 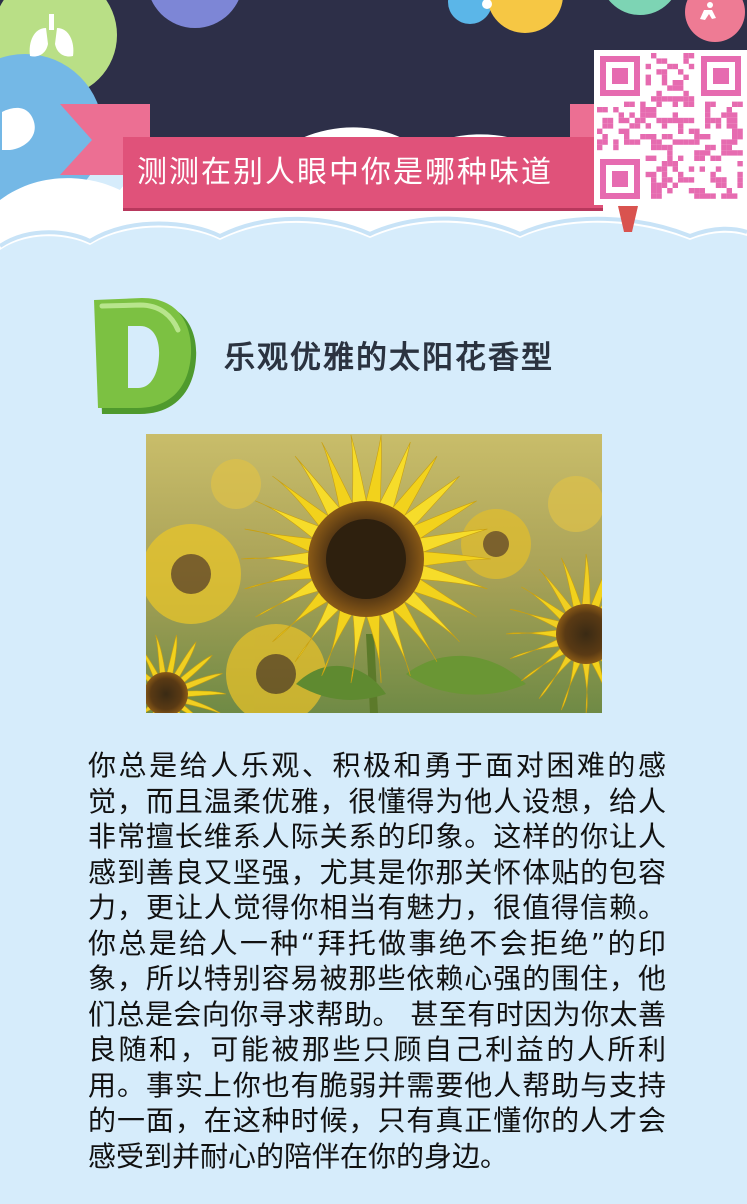 I want to click on page-title-ribbon: 测测在别人眼中你是哪种味道, so click(x=363, y=172).